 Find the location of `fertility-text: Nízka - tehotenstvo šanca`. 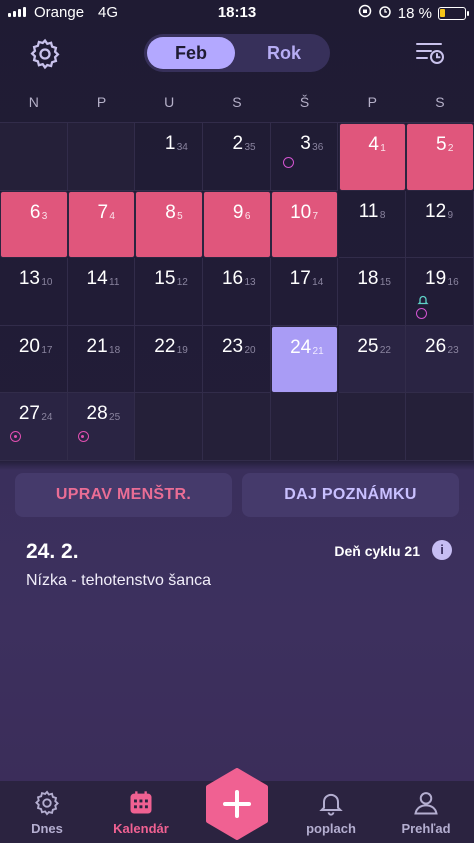

fertility-text: Nízka - tehotenstvo šanca is located at coordinates (118, 580).